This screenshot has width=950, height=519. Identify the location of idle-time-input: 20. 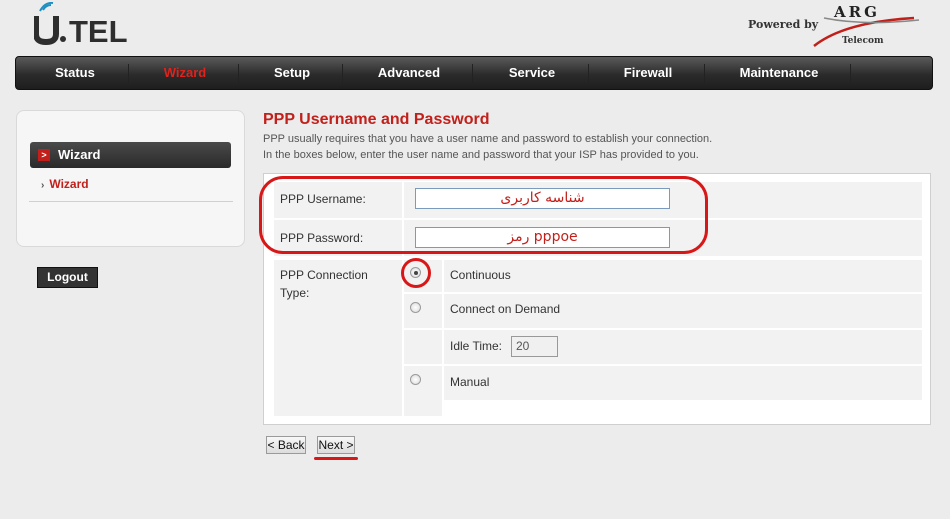
(534, 346).